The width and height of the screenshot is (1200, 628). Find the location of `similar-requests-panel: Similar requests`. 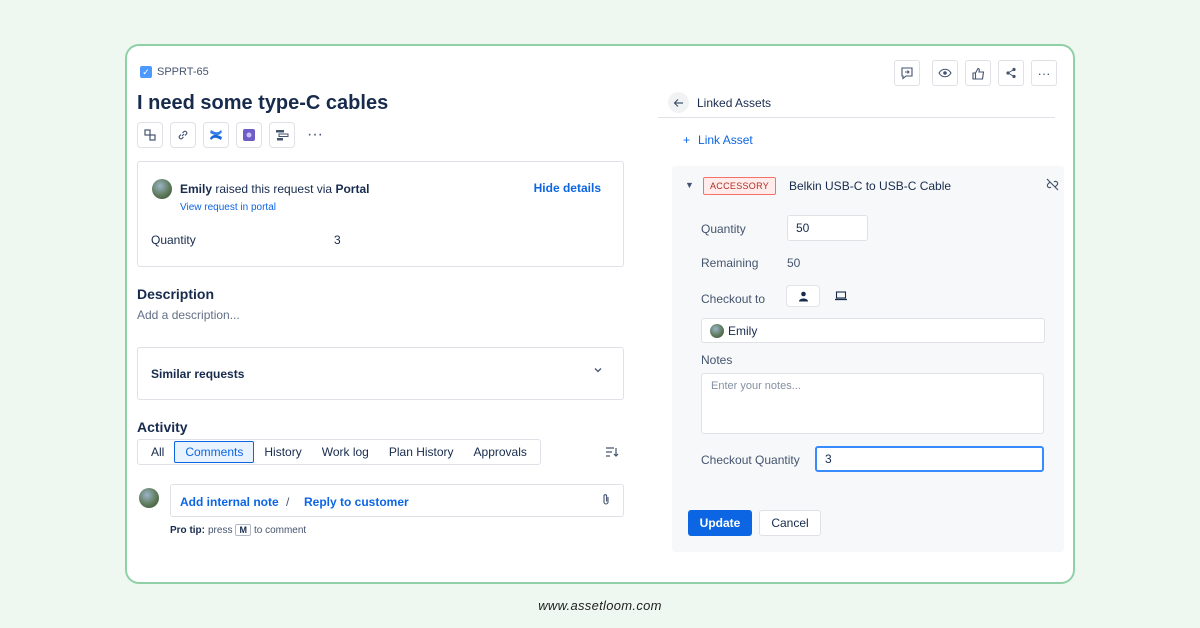

similar-requests-panel: Similar requests is located at coordinates (380, 373).